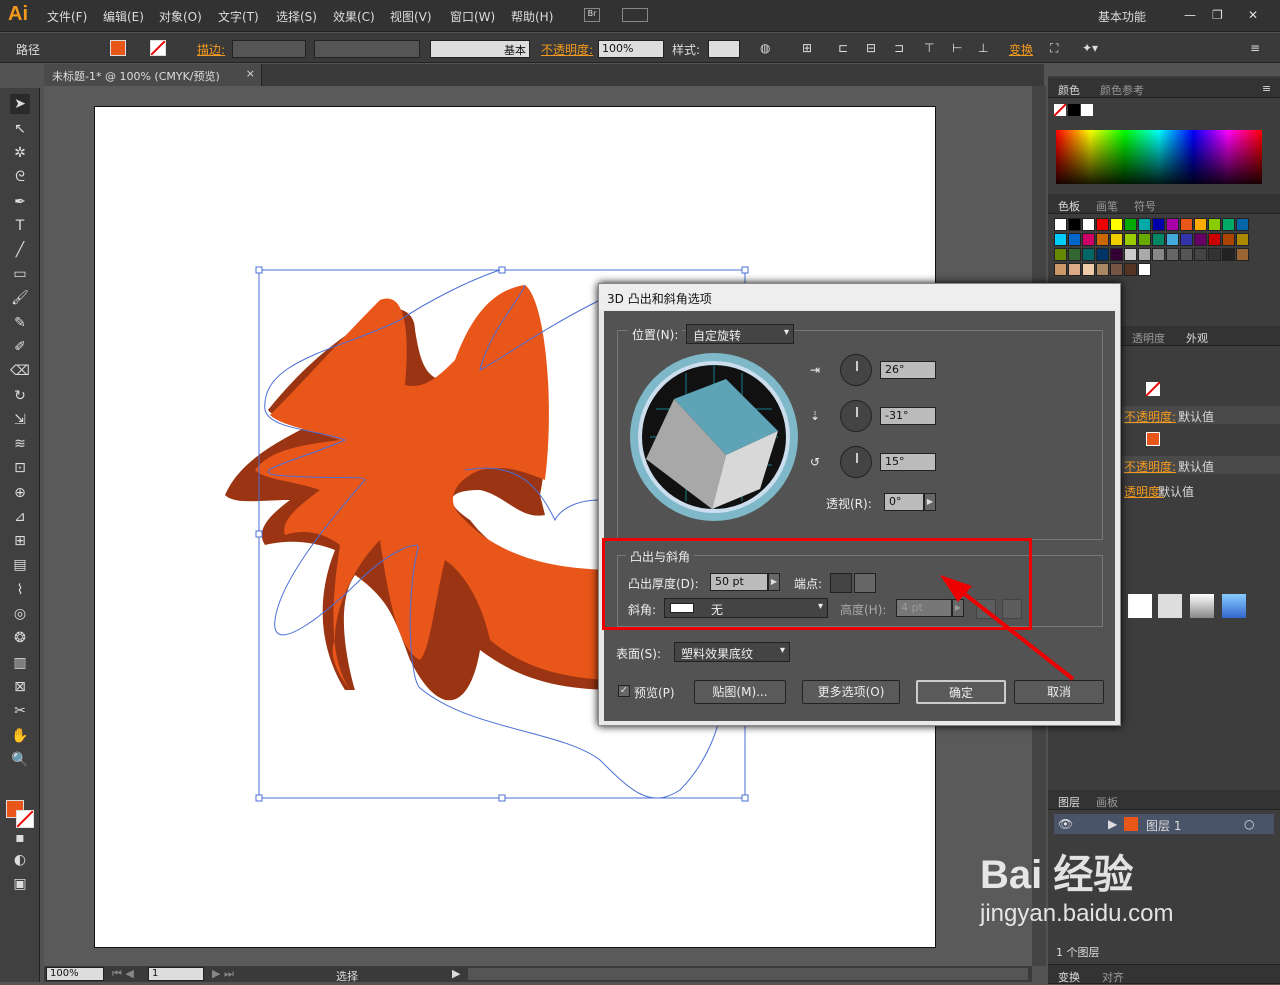  Describe the element at coordinates (1077, 913) in the screenshot. I see `watermark-url: jingyan.baidu.com` at that location.